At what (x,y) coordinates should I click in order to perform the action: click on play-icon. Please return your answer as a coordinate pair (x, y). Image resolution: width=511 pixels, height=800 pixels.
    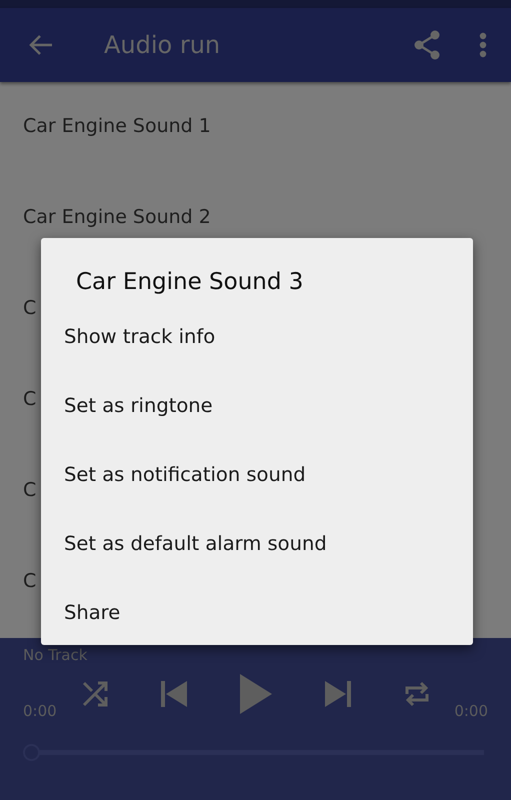
    Looking at the image, I should click on (256, 694).